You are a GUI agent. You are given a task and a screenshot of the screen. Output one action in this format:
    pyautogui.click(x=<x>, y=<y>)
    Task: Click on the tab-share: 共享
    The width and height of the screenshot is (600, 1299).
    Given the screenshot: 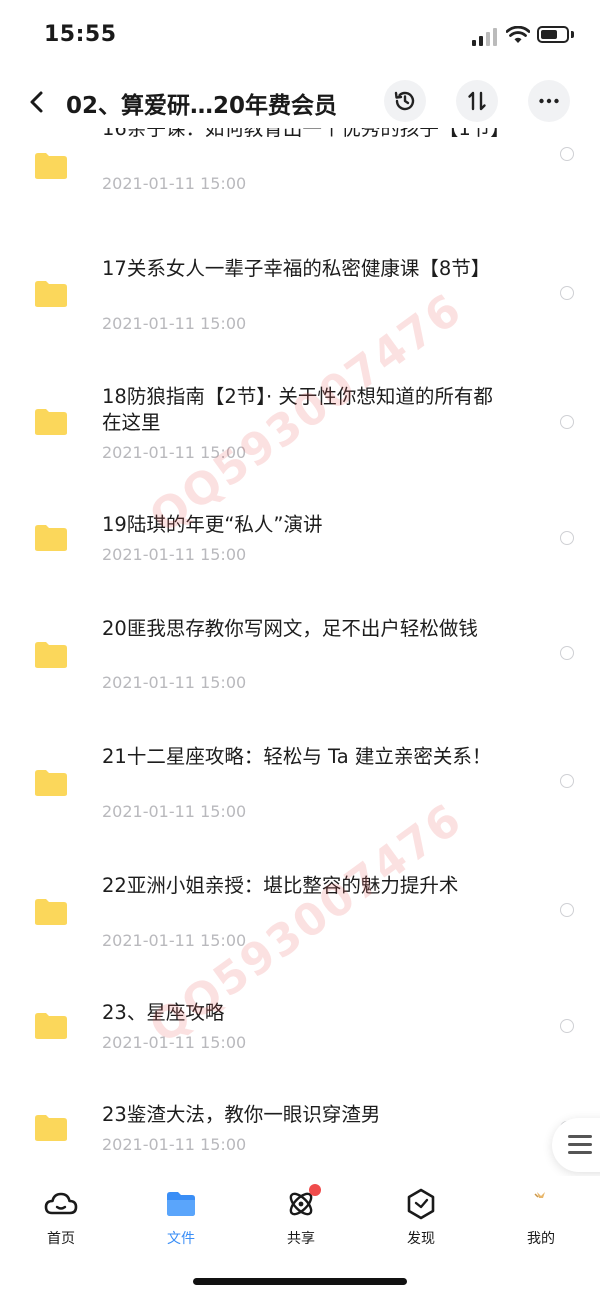 What is the action you would take?
    pyautogui.click(x=301, y=1216)
    